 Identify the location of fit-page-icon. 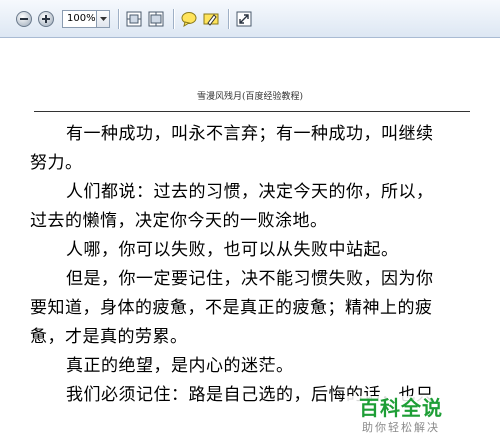
(134, 19).